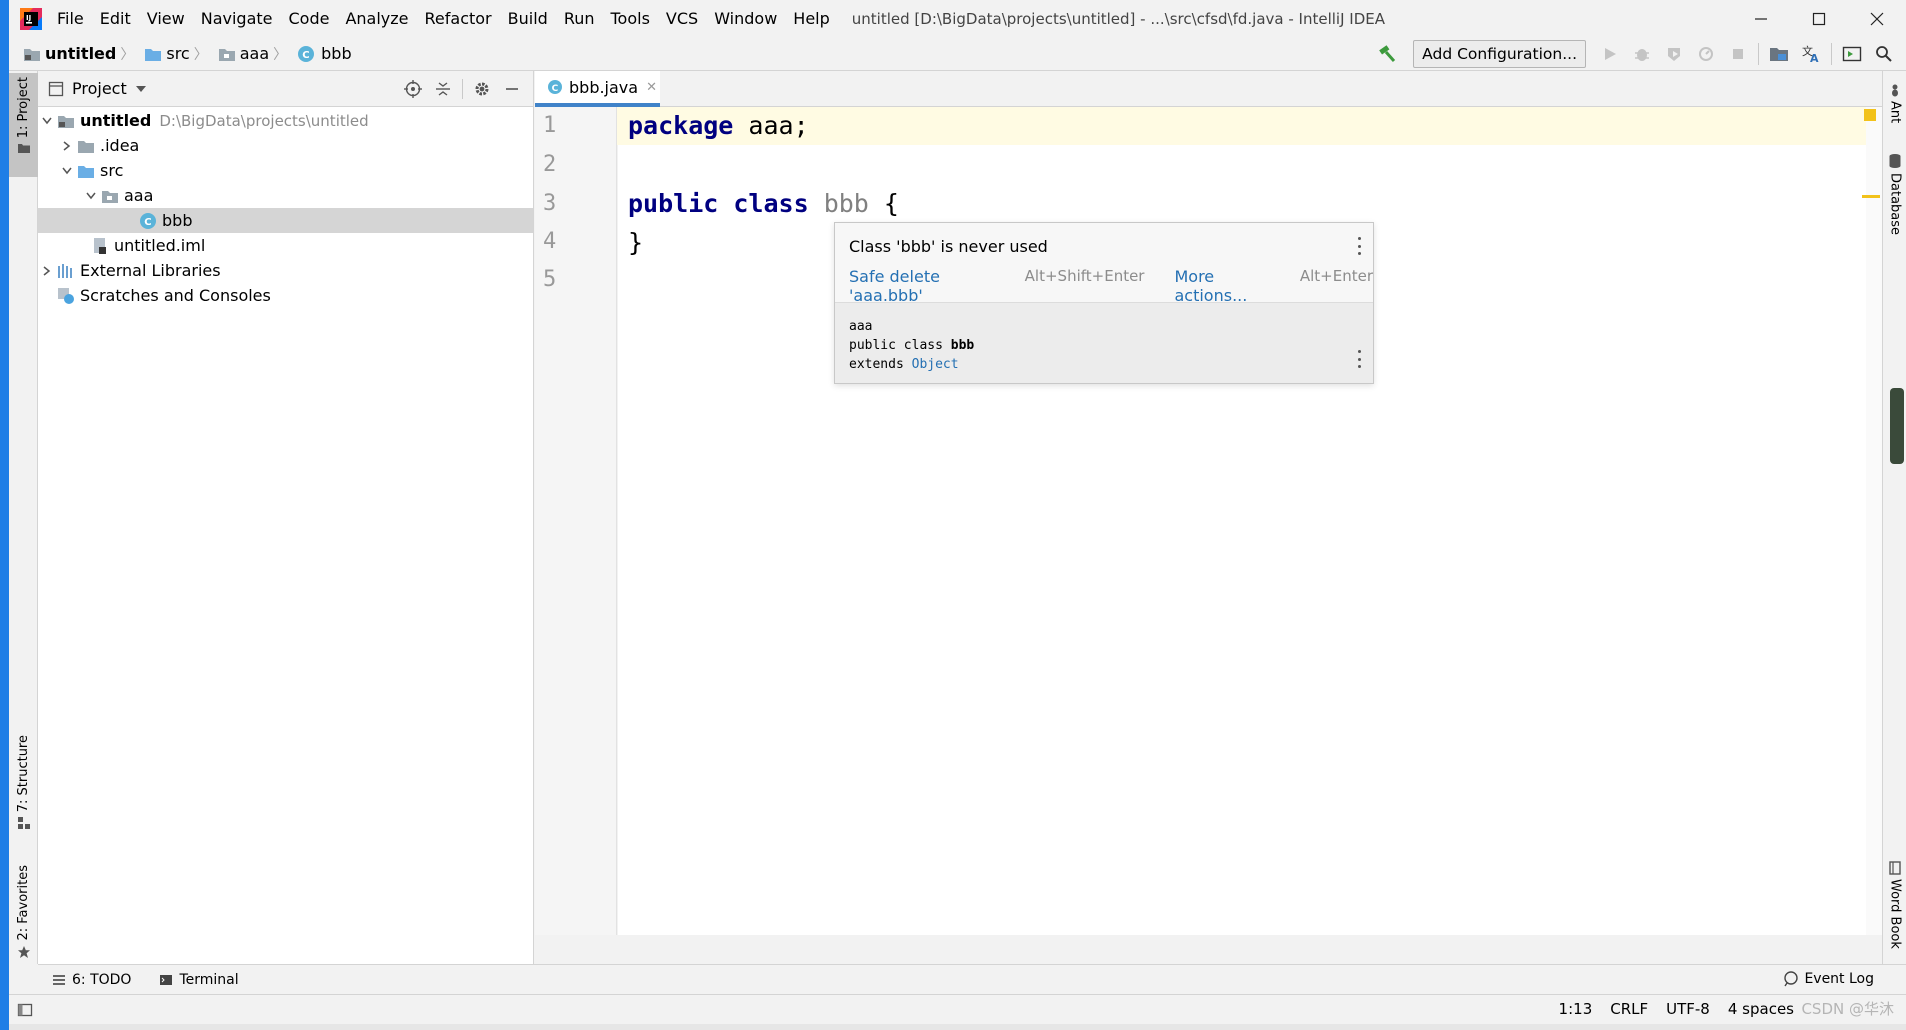  I want to click on close-window-button, so click(1877, 18).